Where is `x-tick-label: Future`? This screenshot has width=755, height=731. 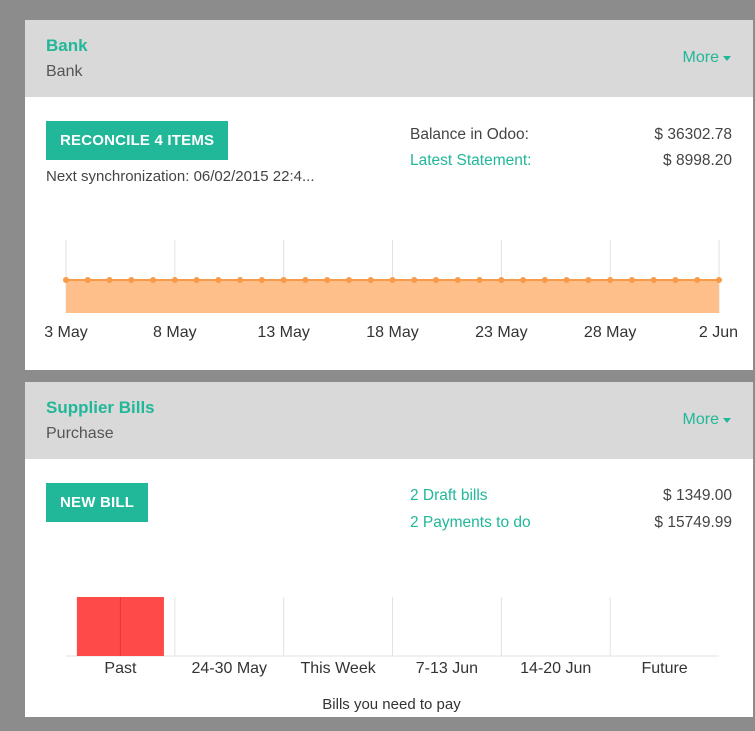
x-tick-label: Future is located at coordinates (664, 668).